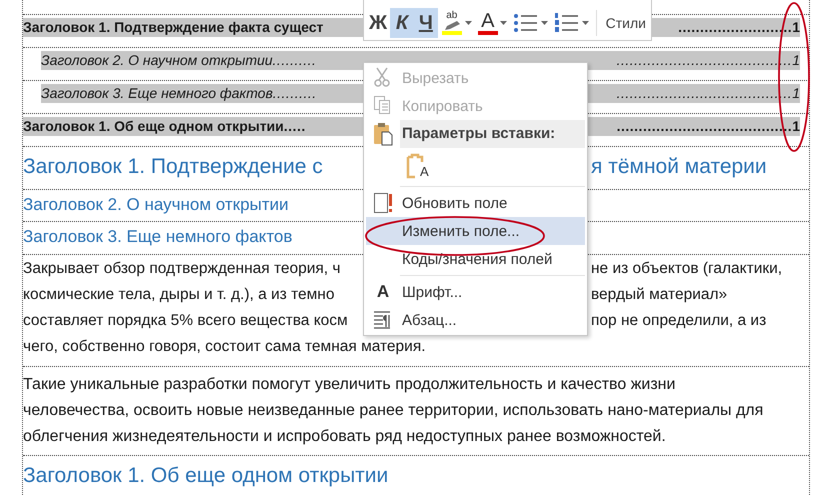 The height and width of the screenshot is (495, 815). I want to click on menu-section-header: Параметры вставки:, so click(492, 134).